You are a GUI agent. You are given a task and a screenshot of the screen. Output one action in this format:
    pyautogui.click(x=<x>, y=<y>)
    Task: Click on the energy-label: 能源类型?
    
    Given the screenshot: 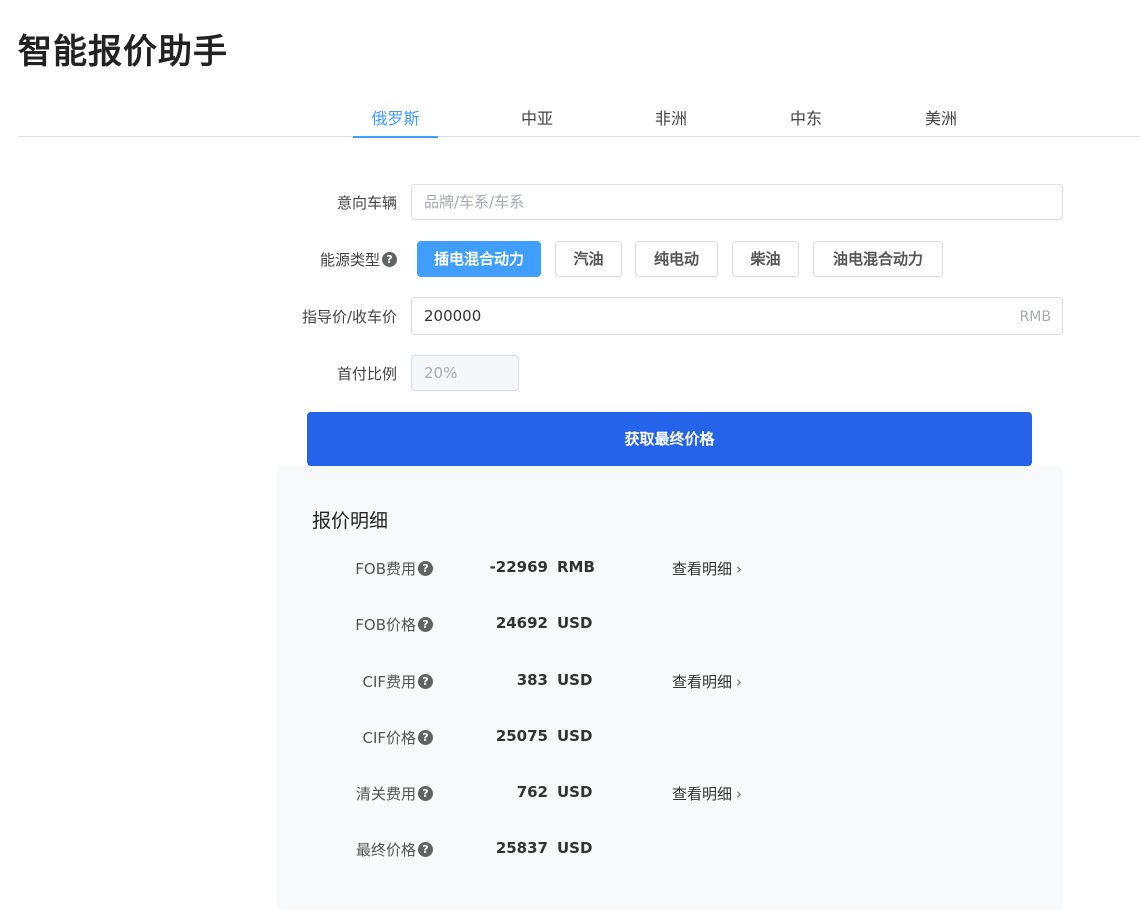 What is the action you would take?
    pyautogui.click(x=358, y=259)
    